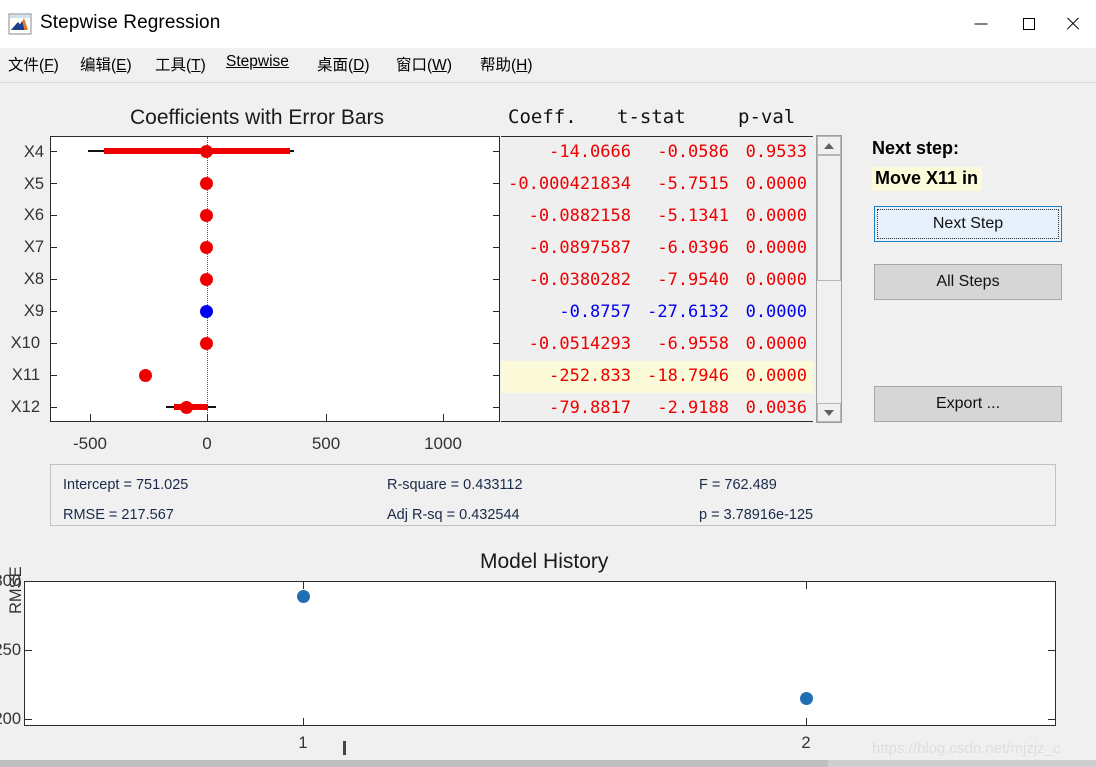 This screenshot has width=1096, height=767. What do you see at coordinates (25, 407) in the screenshot?
I see `plot-ylabel-x12: X12` at bounding box center [25, 407].